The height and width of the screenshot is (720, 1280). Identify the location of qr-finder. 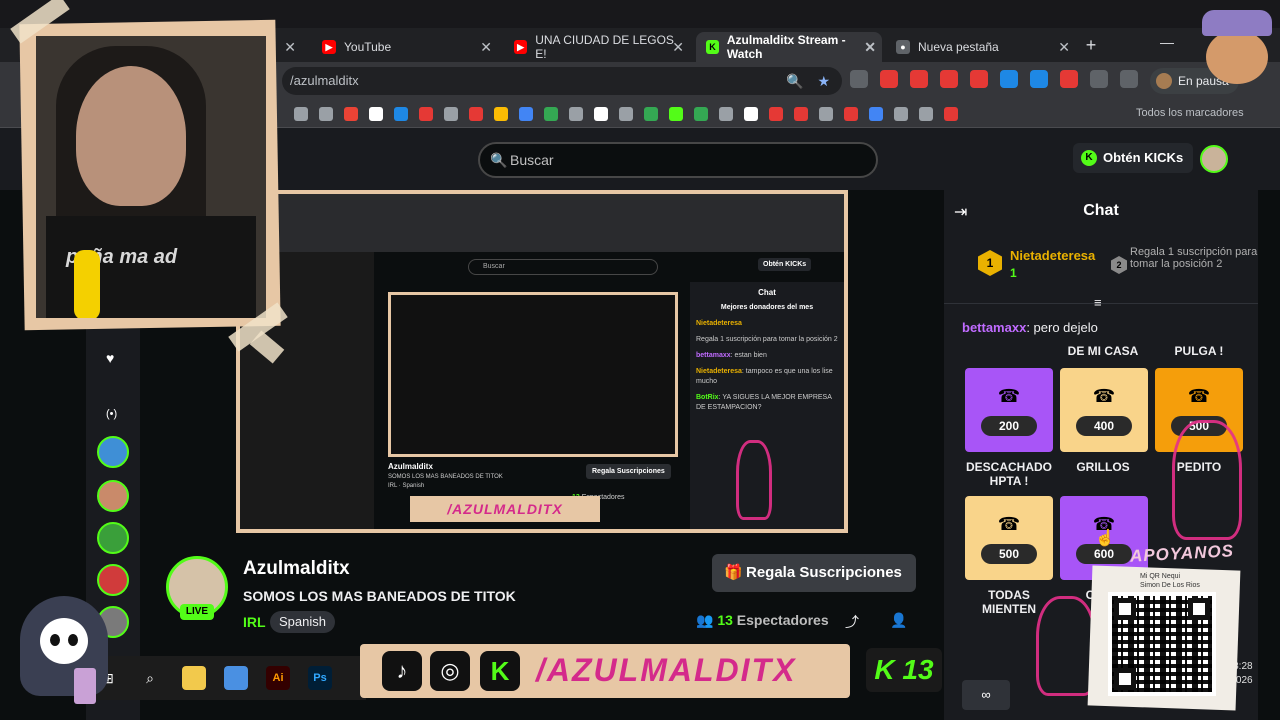
(1125, 679).